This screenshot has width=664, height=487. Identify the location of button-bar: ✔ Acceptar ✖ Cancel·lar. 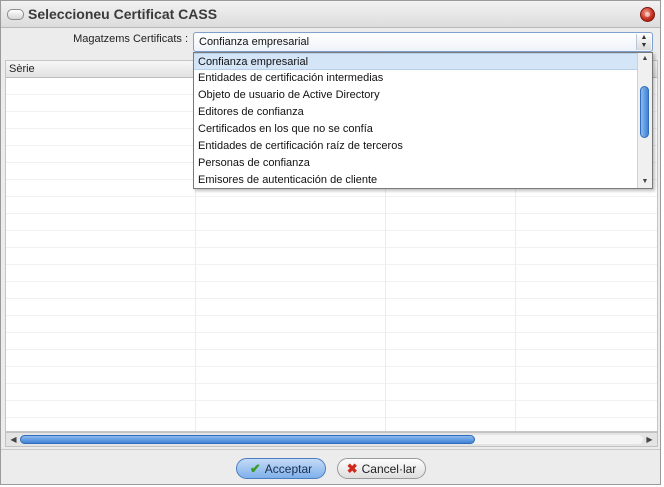
(330, 467).